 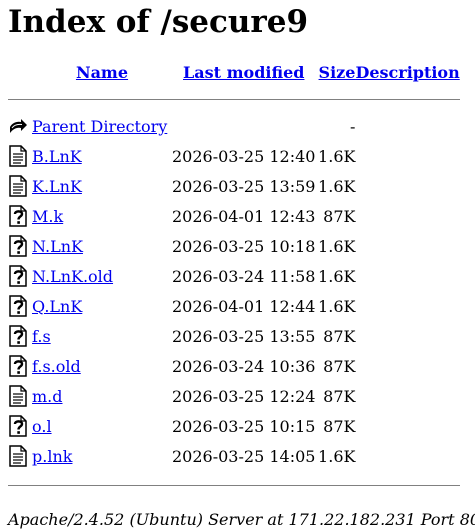 What do you see at coordinates (41, 336) in the screenshot?
I see `file-link: f.s` at bounding box center [41, 336].